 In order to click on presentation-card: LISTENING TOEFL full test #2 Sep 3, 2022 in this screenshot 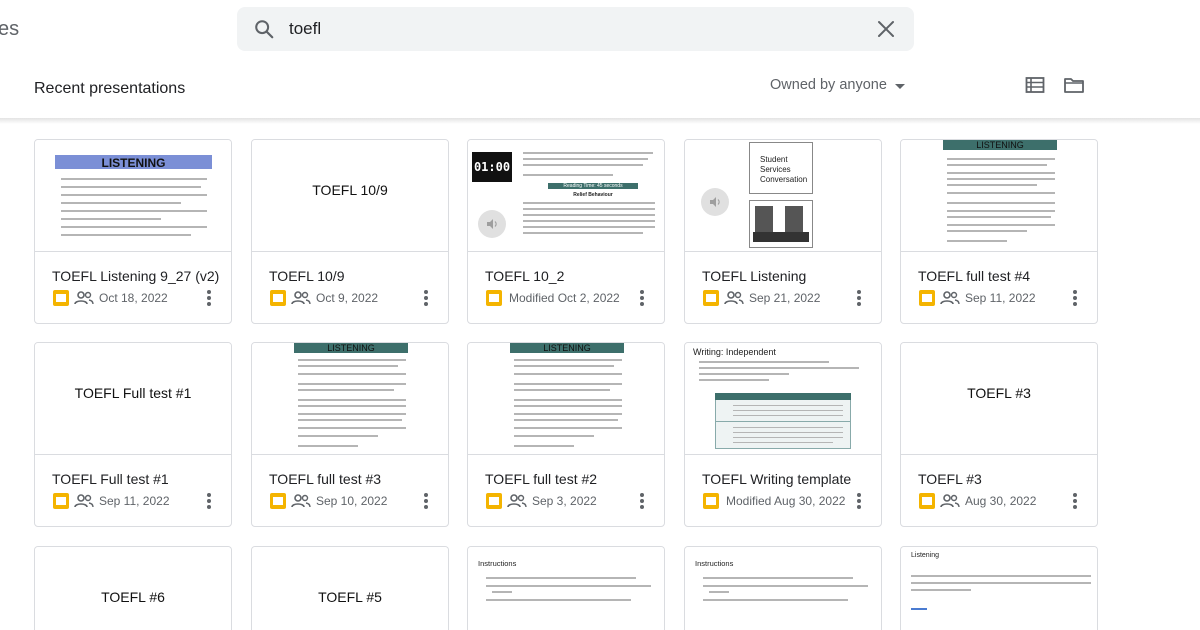, I will do `click(566, 434)`.